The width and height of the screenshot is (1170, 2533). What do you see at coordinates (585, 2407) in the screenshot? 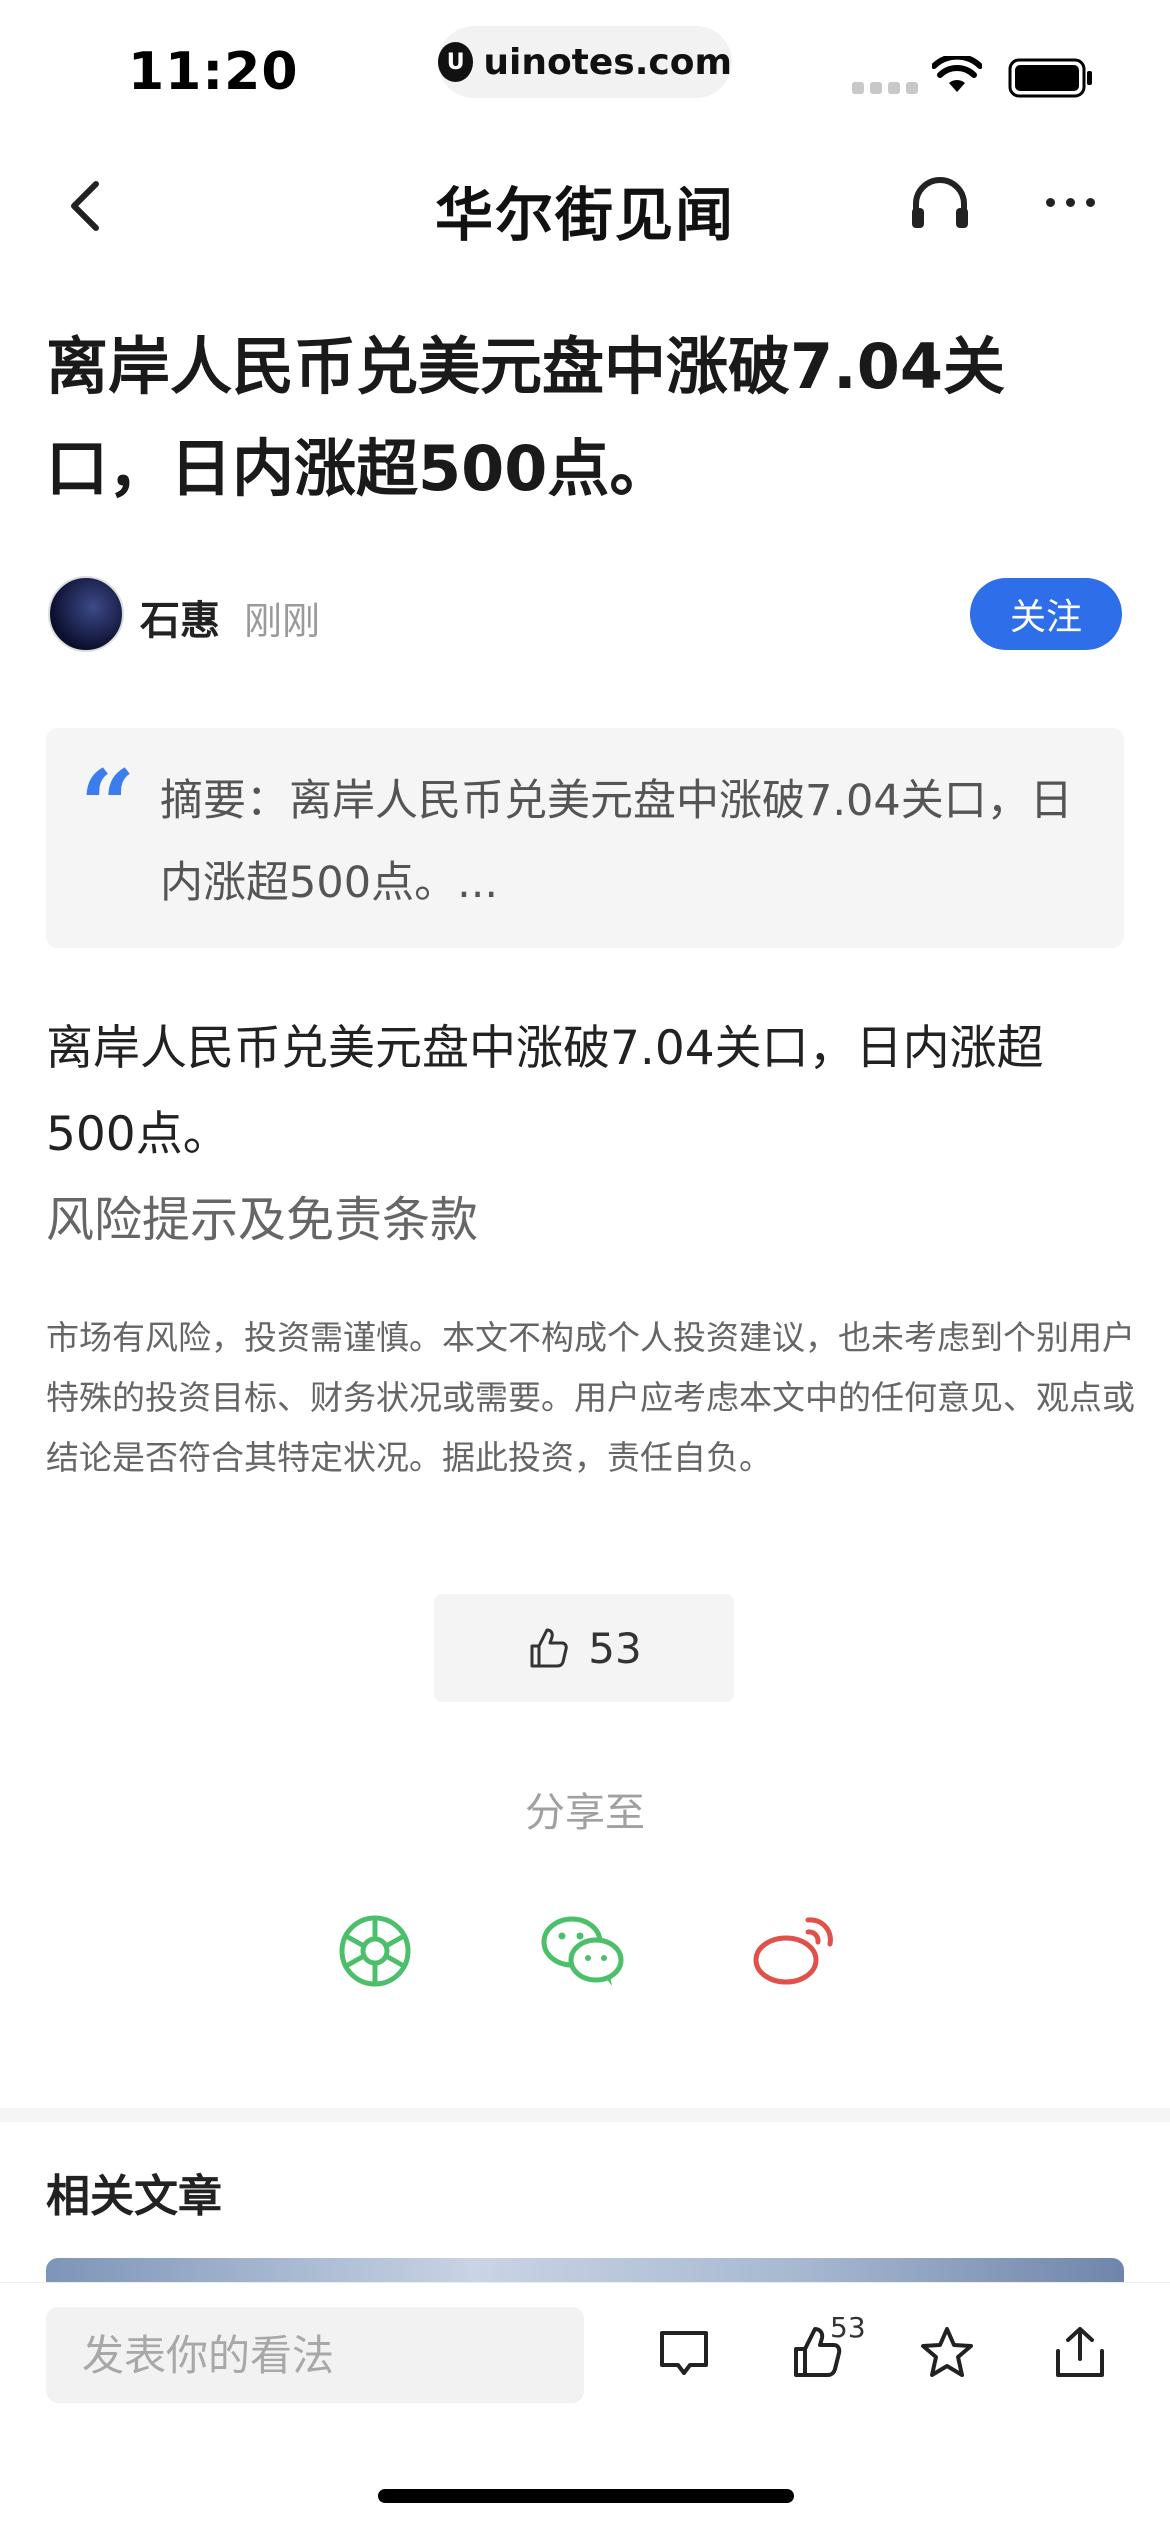
I see `bottom-action-bar: 53` at bounding box center [585, 2407].